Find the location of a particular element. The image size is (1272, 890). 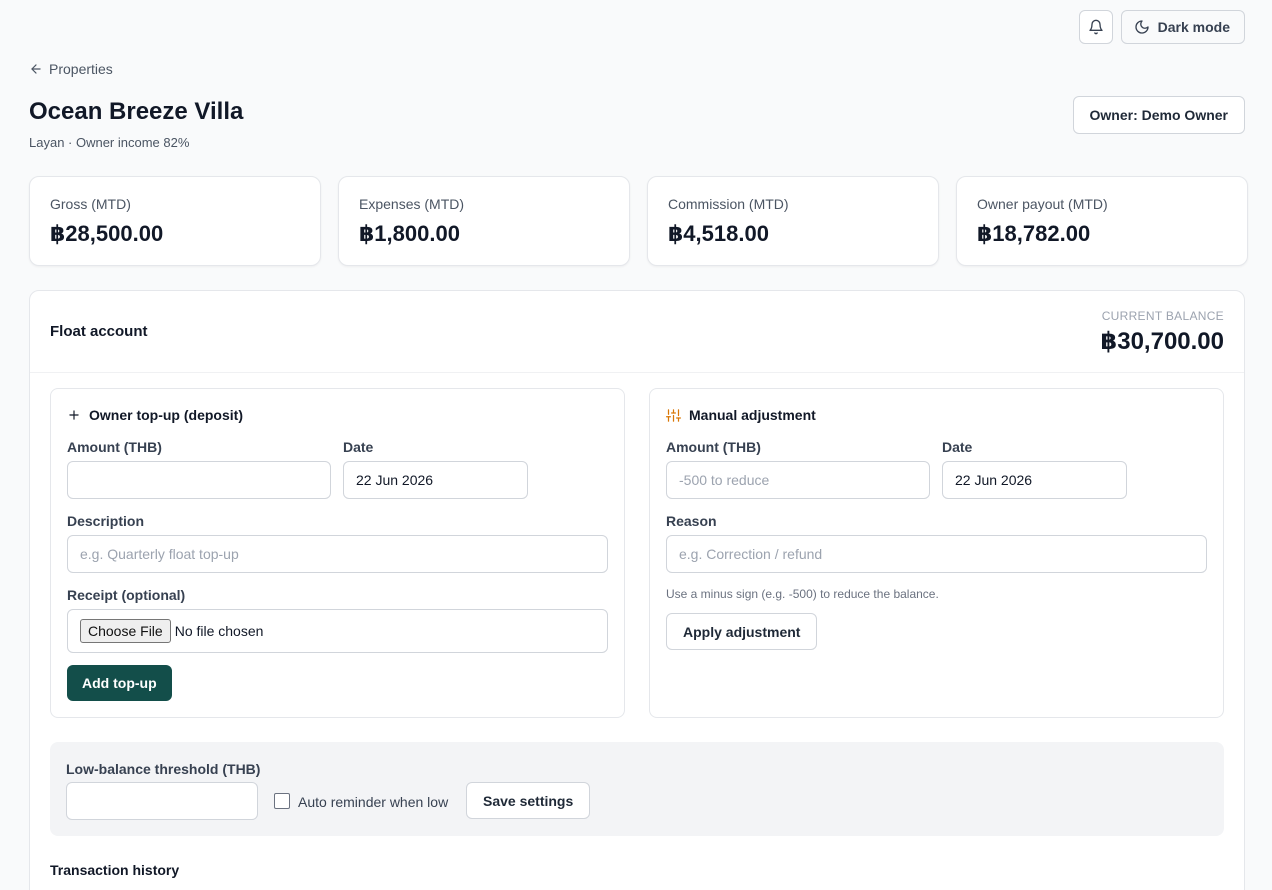

back-label: Properties is located at coordinates (81, 69).